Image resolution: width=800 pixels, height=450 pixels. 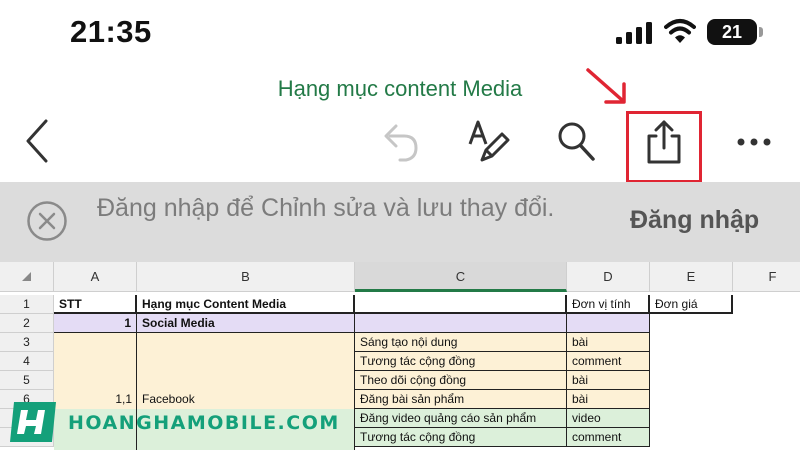 I want to click on cell-d6: bài, so click(x=608, y=399).